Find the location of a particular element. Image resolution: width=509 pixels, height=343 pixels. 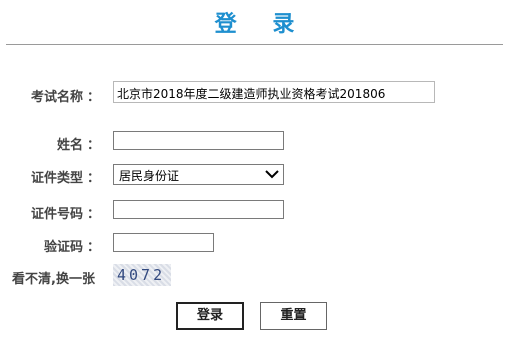

exam-name-label: 考试名称： is located at coordinates (65, 95).